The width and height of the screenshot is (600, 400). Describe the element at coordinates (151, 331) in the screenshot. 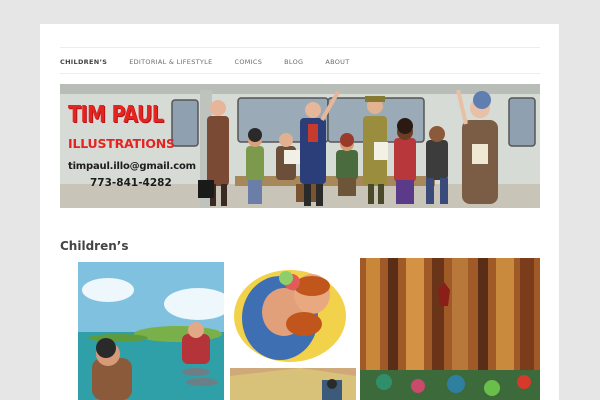

I see `gallery-image-seaside` at that location.